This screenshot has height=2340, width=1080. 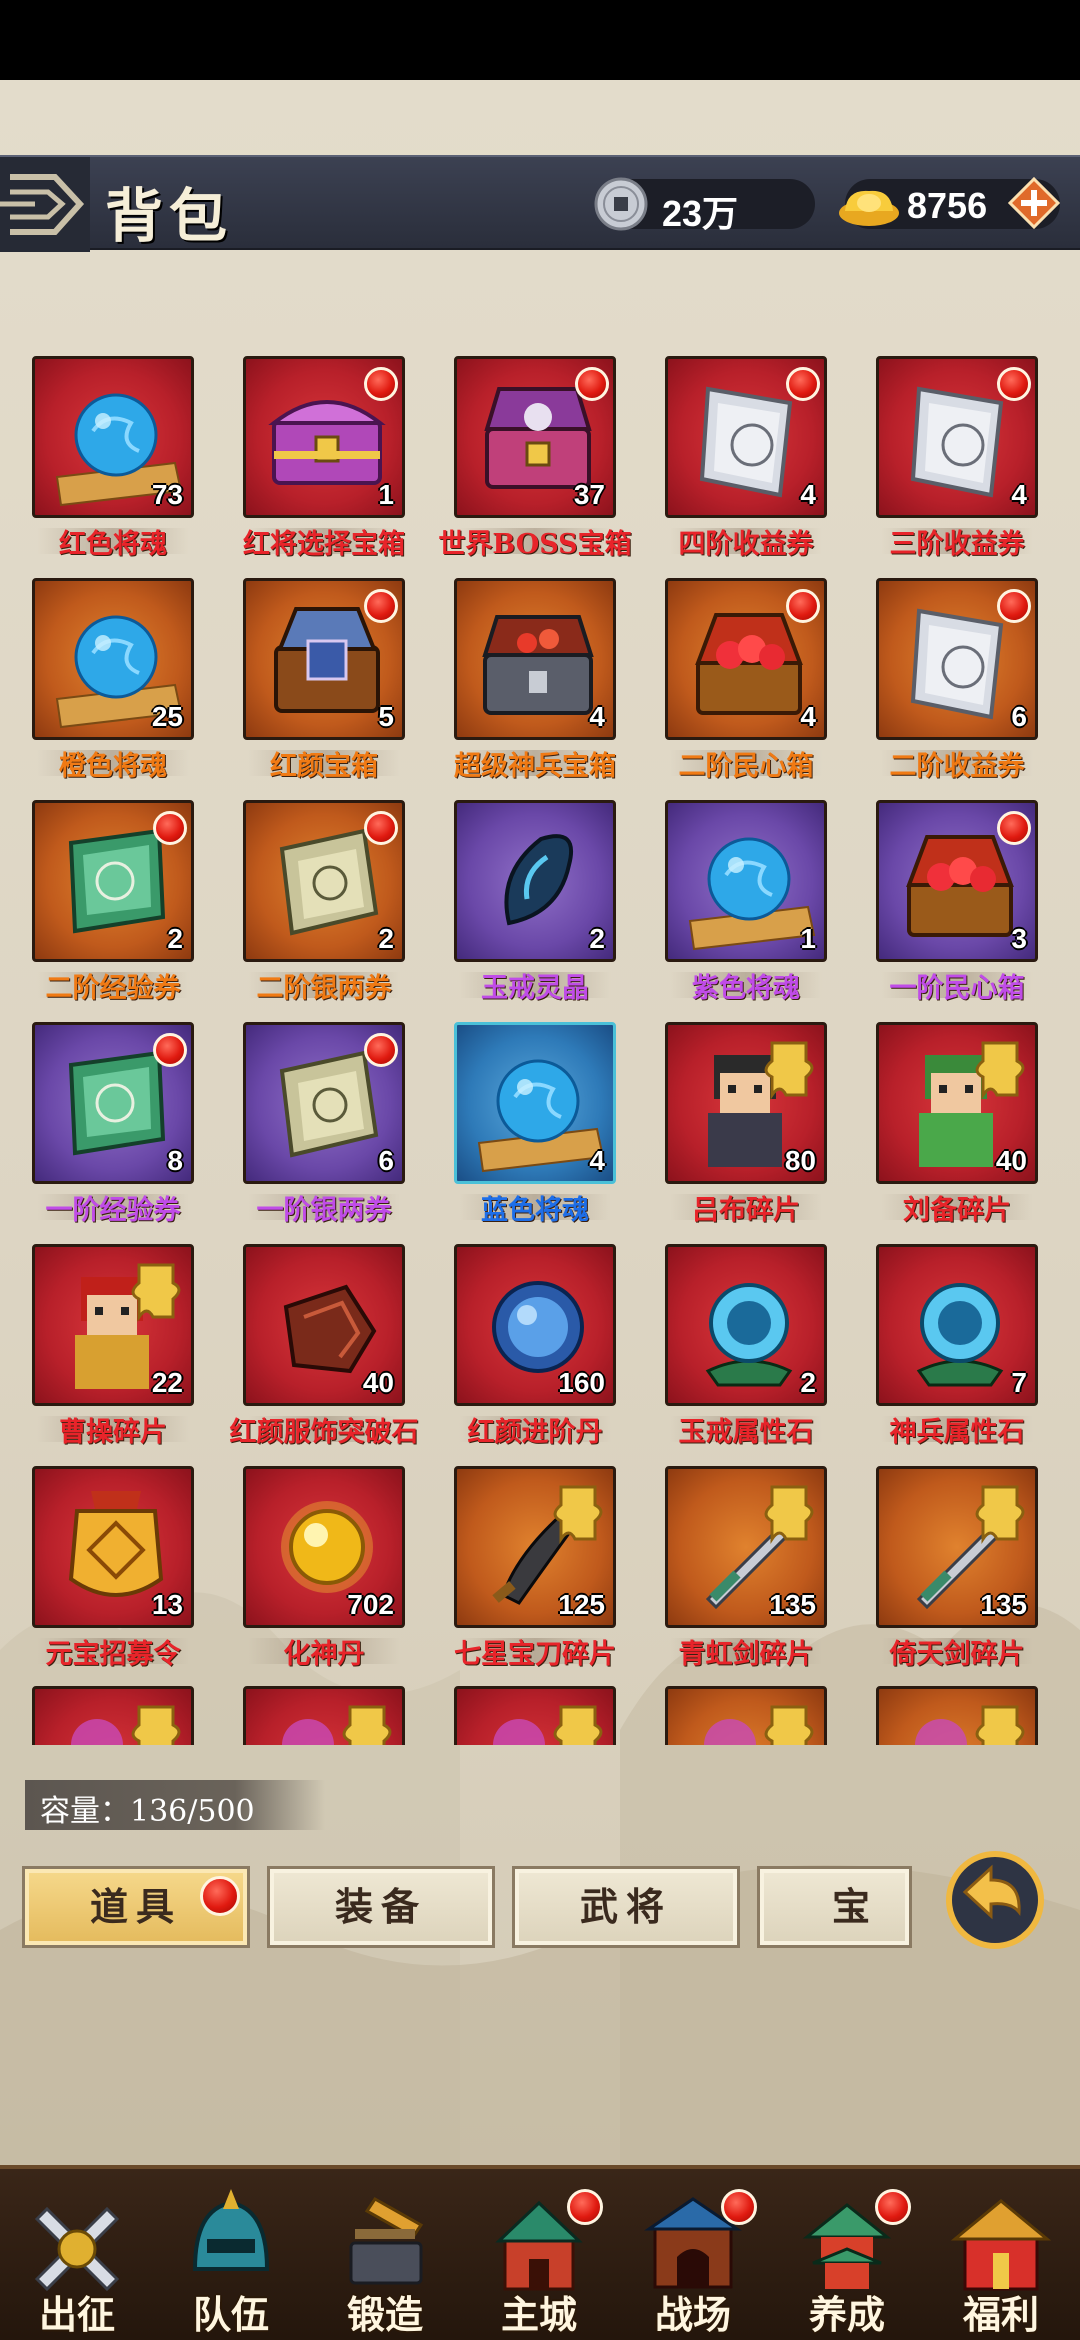 I want to click on item-name: 四阶收益券, so click(x=746, y=544).